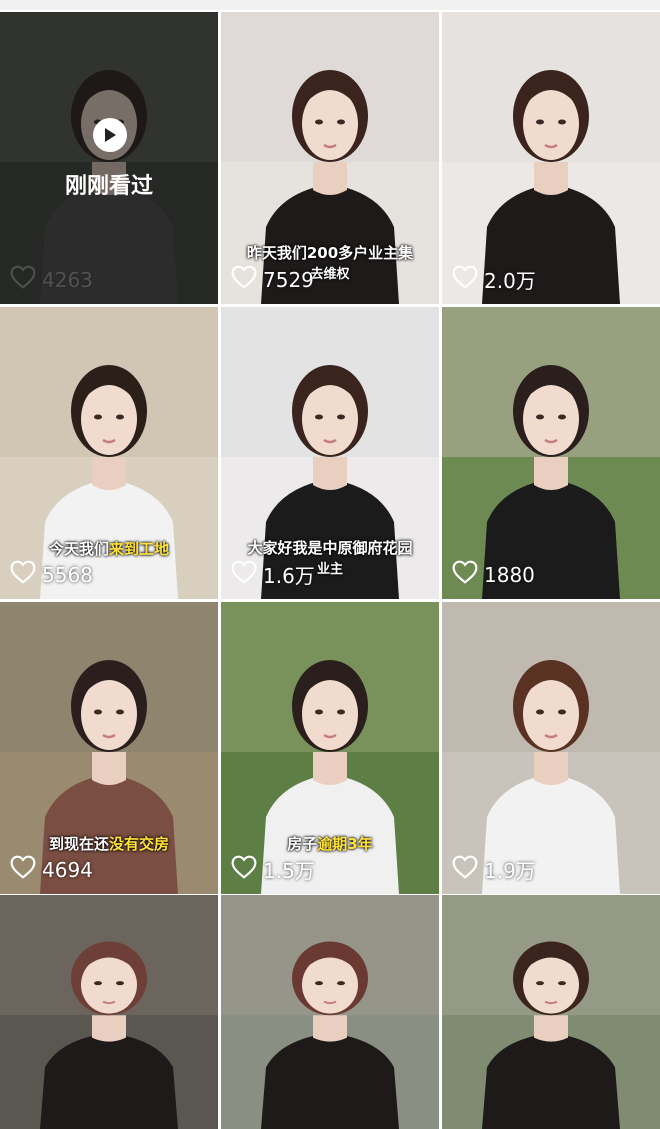 This screenshot has height=1129, width=660. I want to click on video-tile: 房子逾期3年 1.5万, so click(330, 748).